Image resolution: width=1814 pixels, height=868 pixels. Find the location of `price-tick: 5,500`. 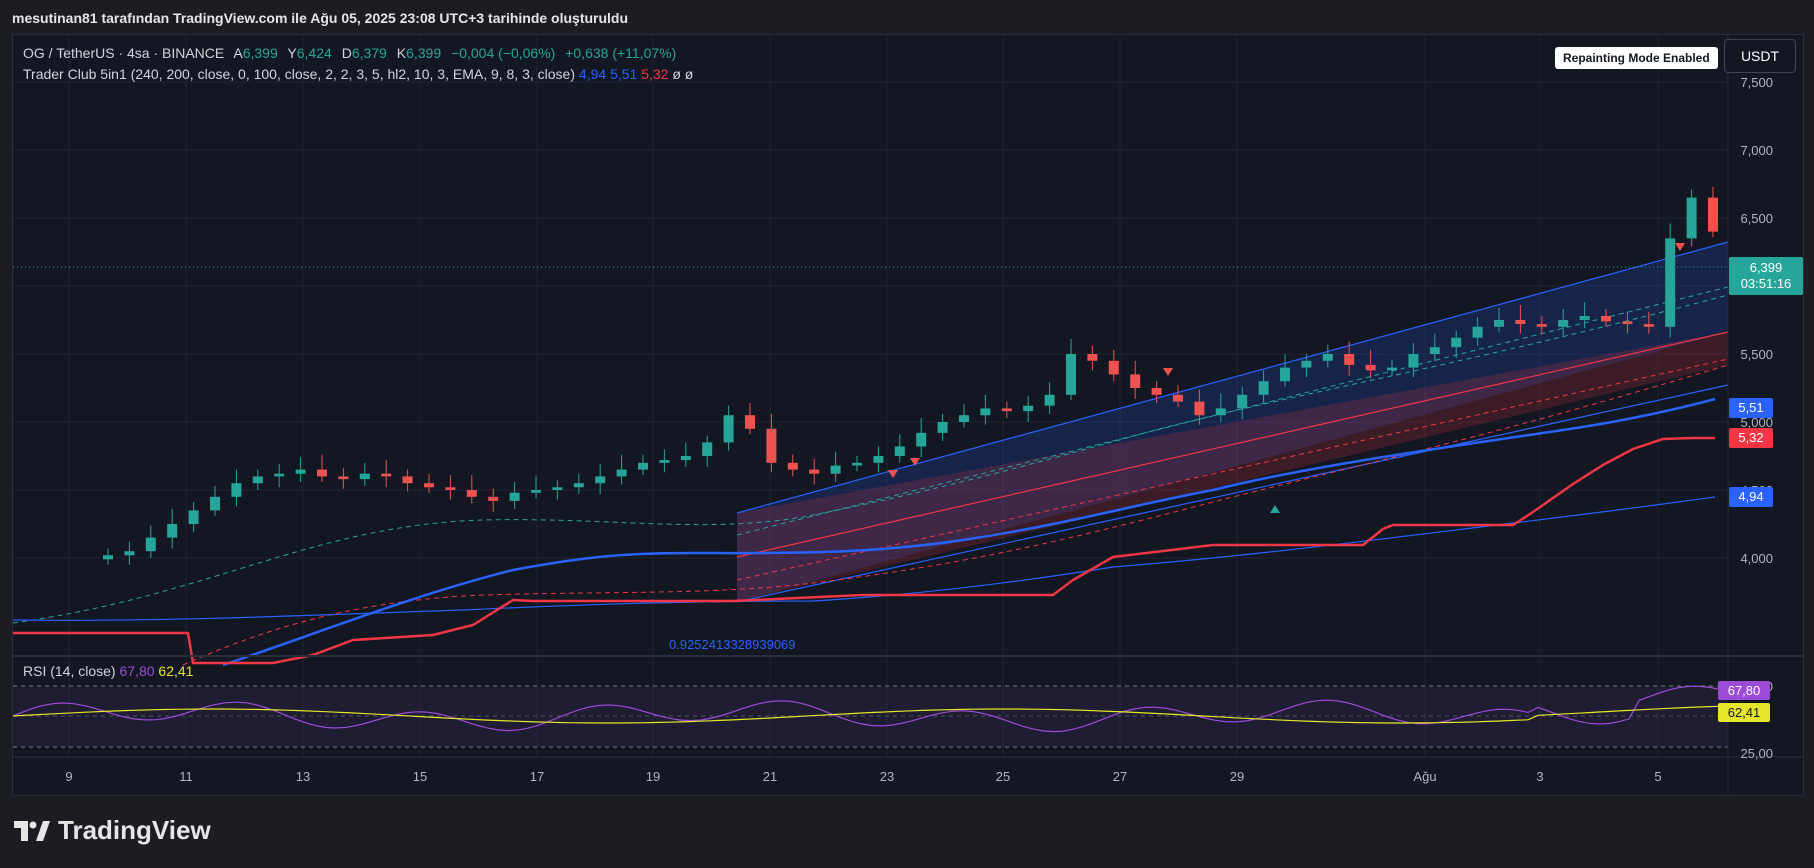

price-tick: 5,500 is located at coordinates (1756, 354).